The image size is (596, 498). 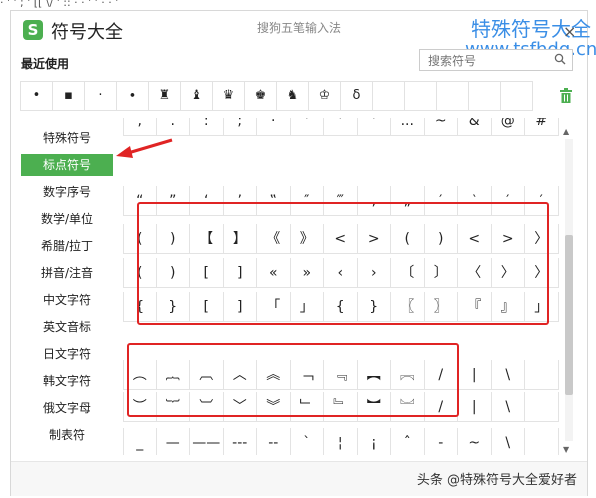 What do you see at coordinates (357, 96) in the screenshot?
I see `recent-symbol: δ` at bounding box center [357, 96].